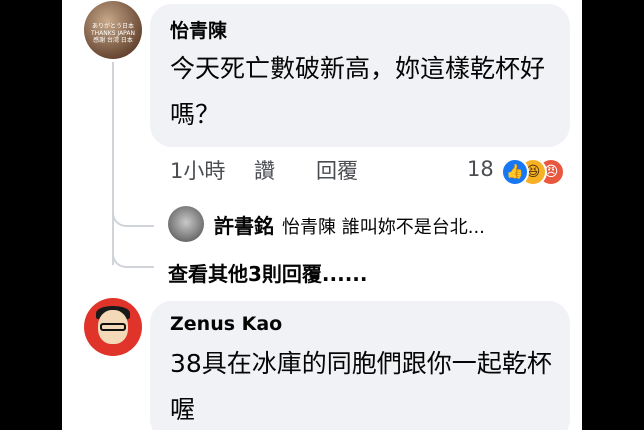 This screenshot has width=644, height=430. I want to click on avatar-comment1: ありがとう日本 THANKS JAPAN 感謝 台湾 日本, so click(113, 30).